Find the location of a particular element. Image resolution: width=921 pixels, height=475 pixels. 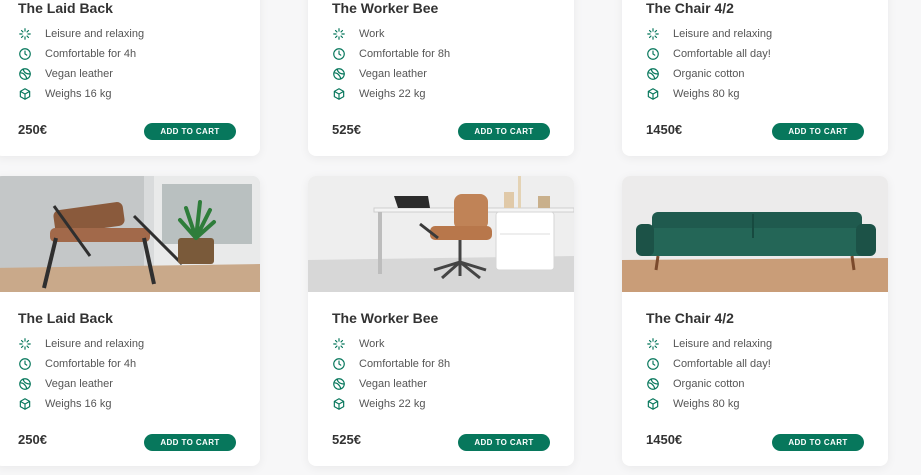

product-image-sofa is located at coordinates (755, 234).